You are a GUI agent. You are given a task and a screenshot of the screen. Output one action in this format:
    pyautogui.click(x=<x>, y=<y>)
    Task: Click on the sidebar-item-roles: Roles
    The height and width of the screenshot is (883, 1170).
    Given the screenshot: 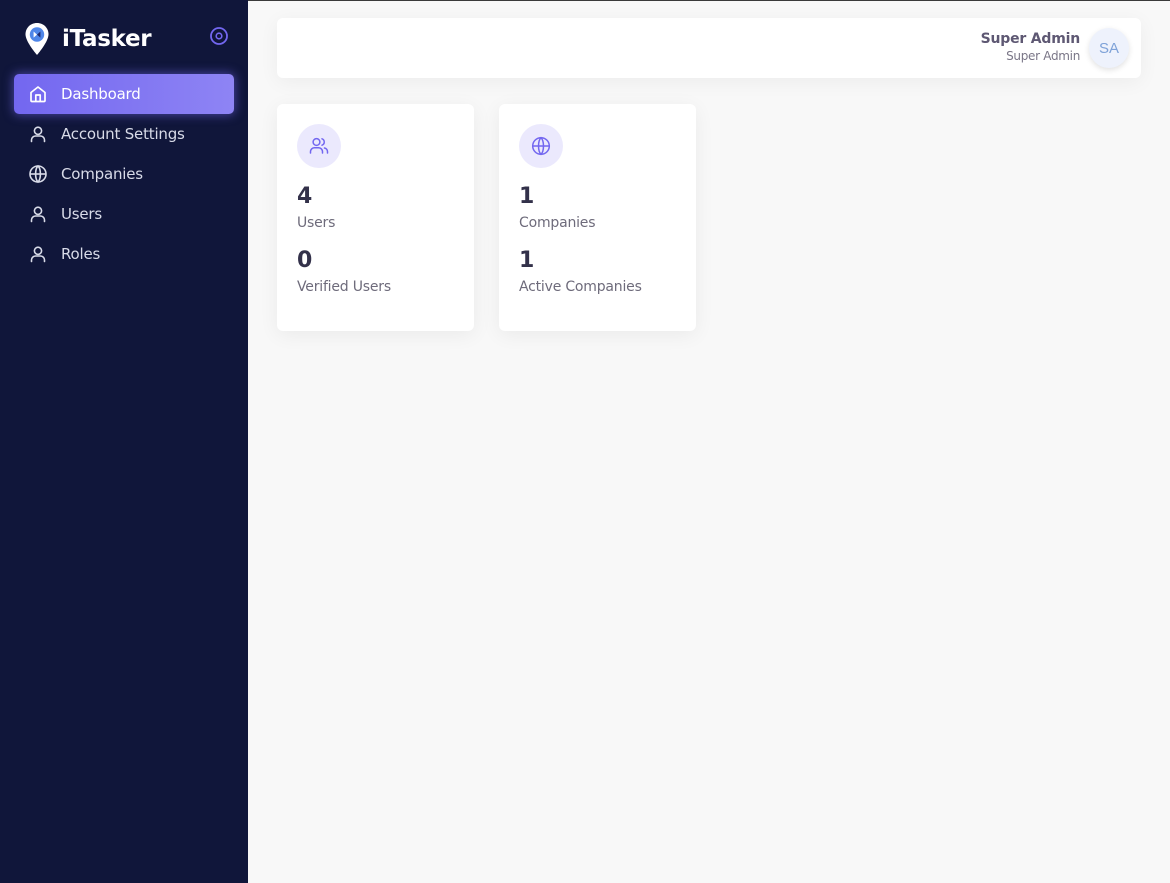 What is the action you would take?
    pyautogui.click(x=124, y=254)
    